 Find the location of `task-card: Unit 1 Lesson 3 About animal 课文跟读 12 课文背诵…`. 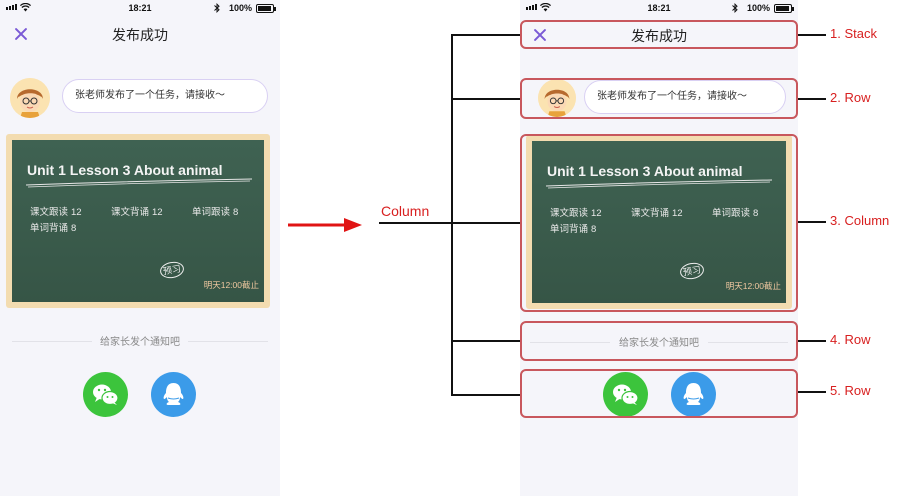

task-card: Unit 1 Lesson 3 About animal 课文跟读 12 课文背诵… is located at coordinates (138, 221).